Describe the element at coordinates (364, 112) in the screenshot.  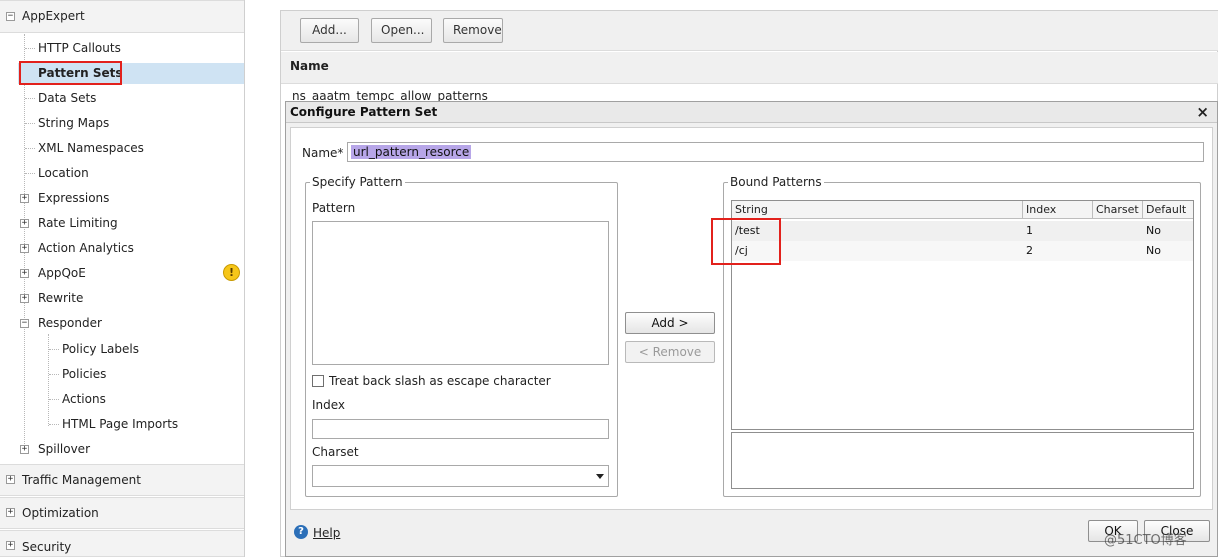
I see `dialog-title: Configure Pattern Set` at that location.